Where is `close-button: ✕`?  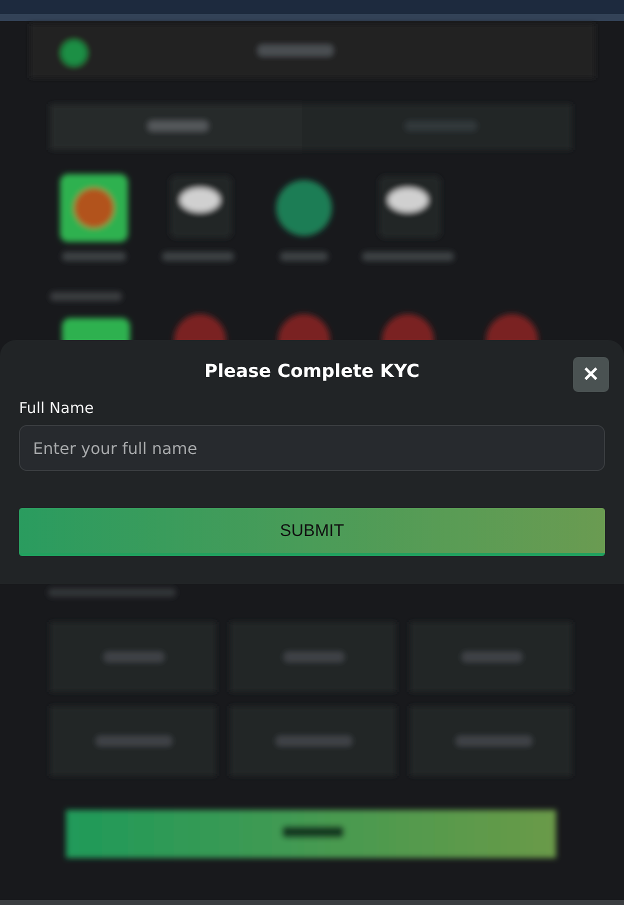
close-button: ✕ is located at coordinates (591, 374).